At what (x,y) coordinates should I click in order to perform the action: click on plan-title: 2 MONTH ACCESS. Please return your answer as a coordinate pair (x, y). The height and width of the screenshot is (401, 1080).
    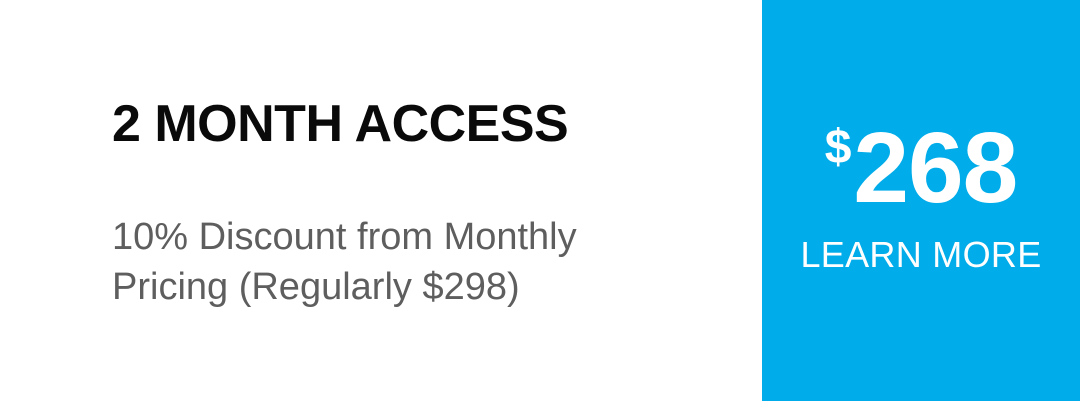
    Looking at the image, I should click on (340, 124).